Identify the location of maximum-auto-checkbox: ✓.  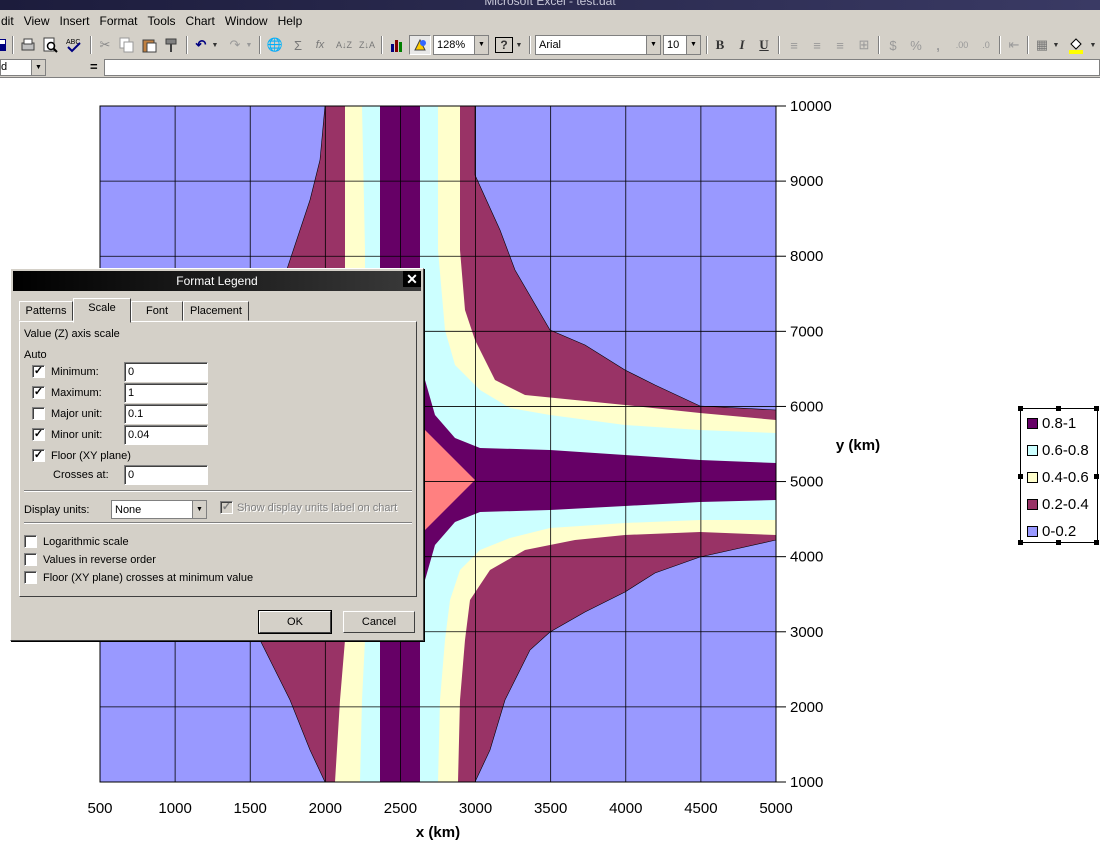
(38, 392).